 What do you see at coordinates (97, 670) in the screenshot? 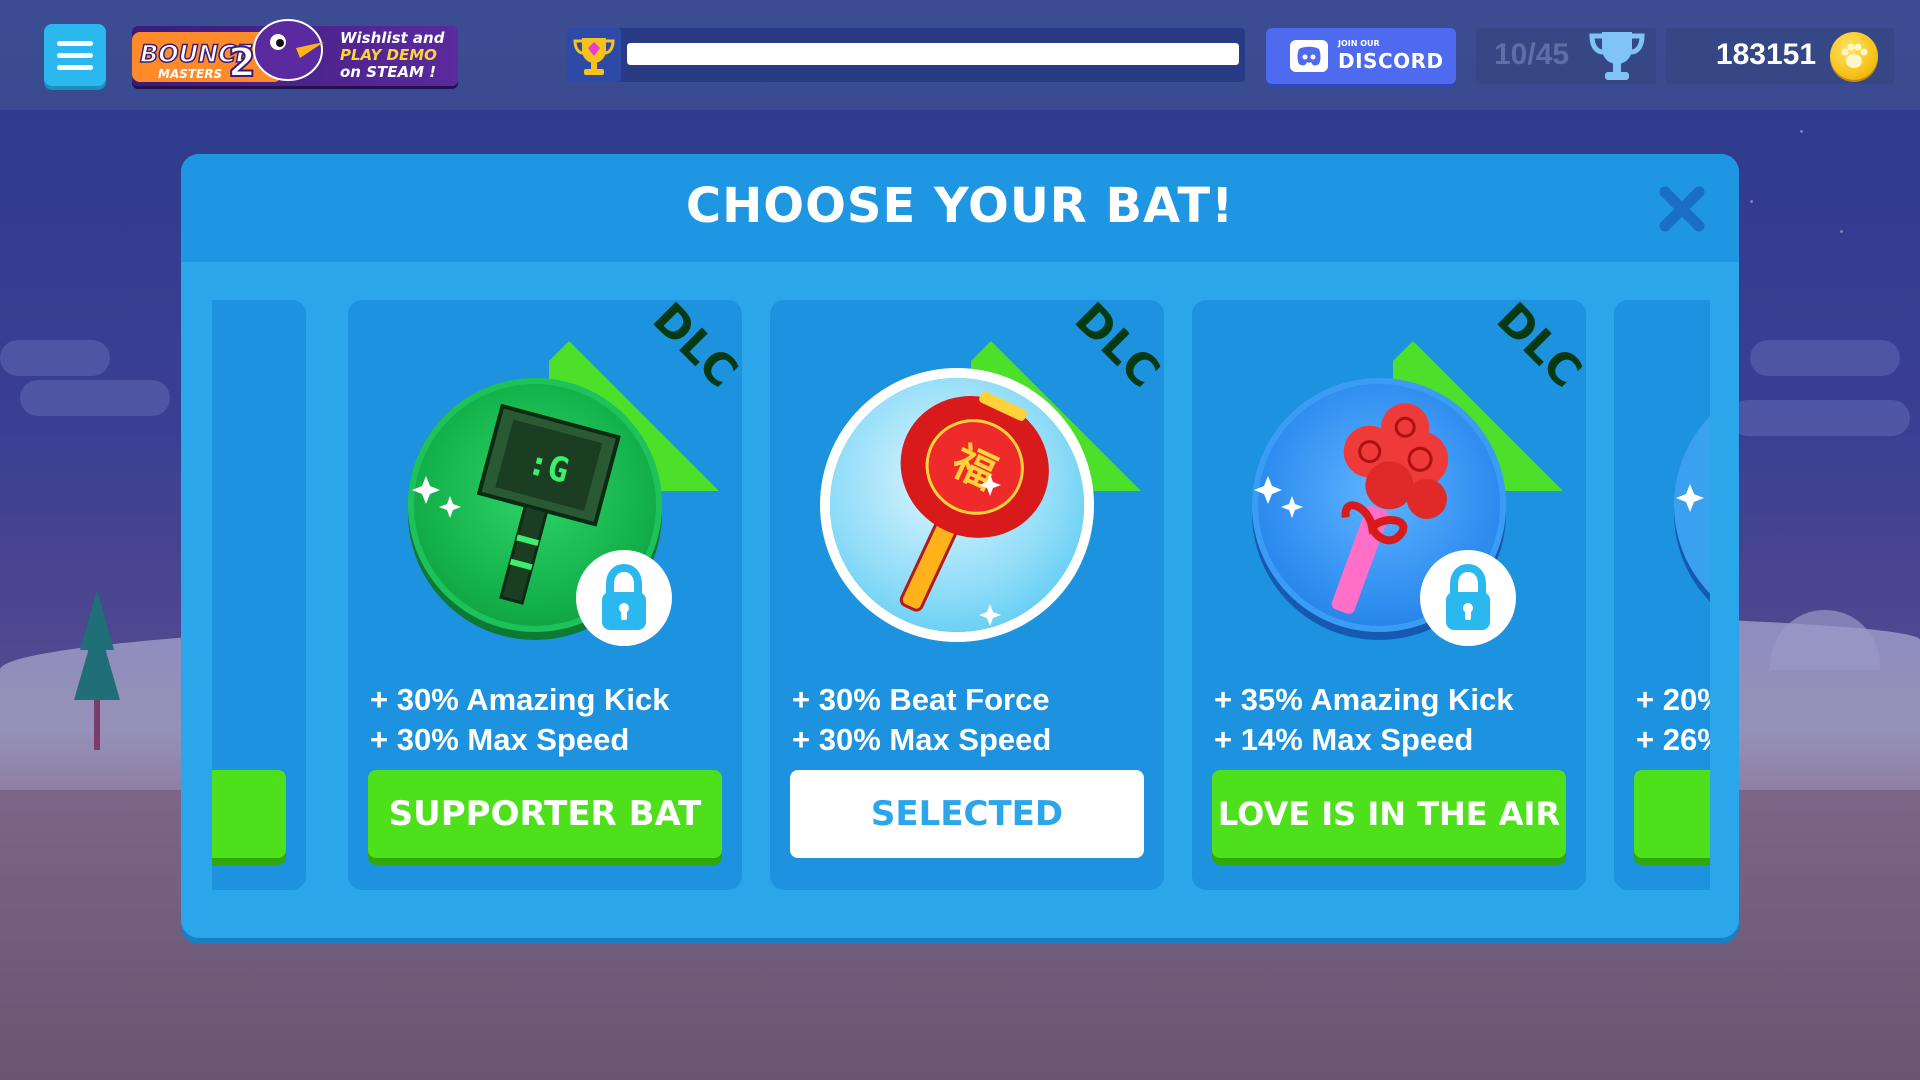
I see `tree-icon` at bounding box center [97, 670].